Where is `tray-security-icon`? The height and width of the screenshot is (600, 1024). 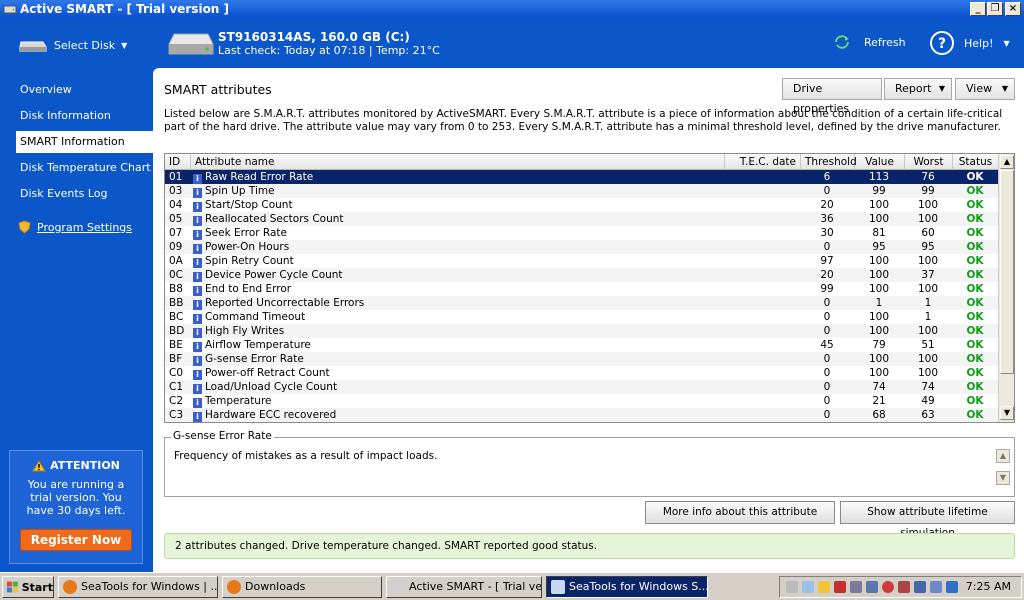
tray-security-icon is located at coordinates (840, 587).